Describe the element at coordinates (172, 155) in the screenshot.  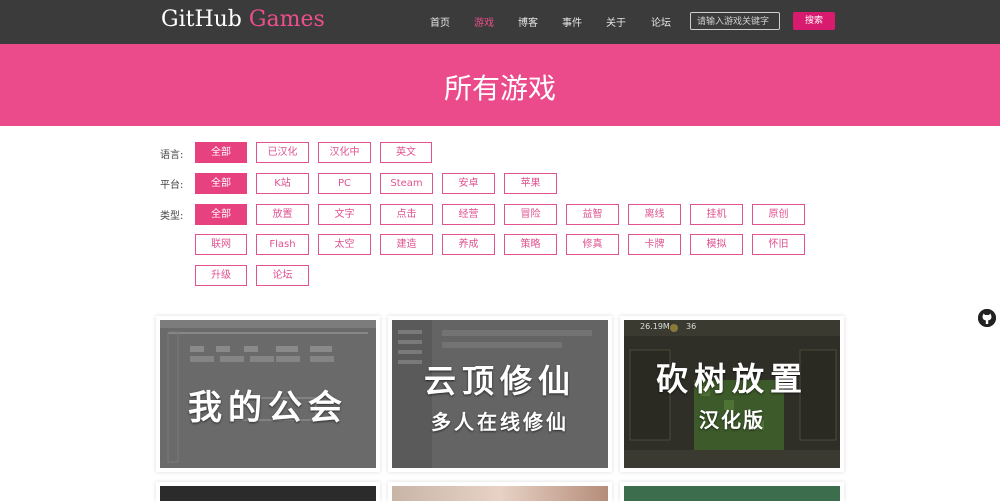
I see `language-filter-label: 语言:` at that location.